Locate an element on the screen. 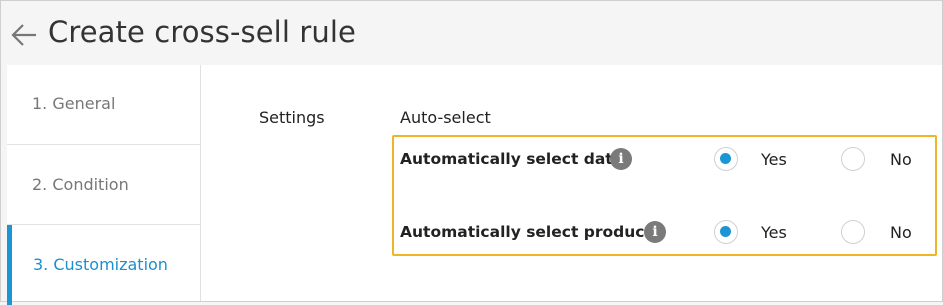 This screenshot has width=943, height=305. step-label: 1. General is located at coordinates (74, 103).